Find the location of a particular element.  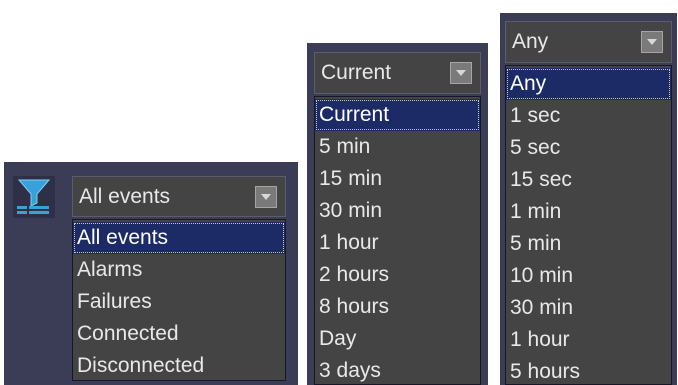

interval-option-10-min: 10 min is located at coordinates (588, 276).